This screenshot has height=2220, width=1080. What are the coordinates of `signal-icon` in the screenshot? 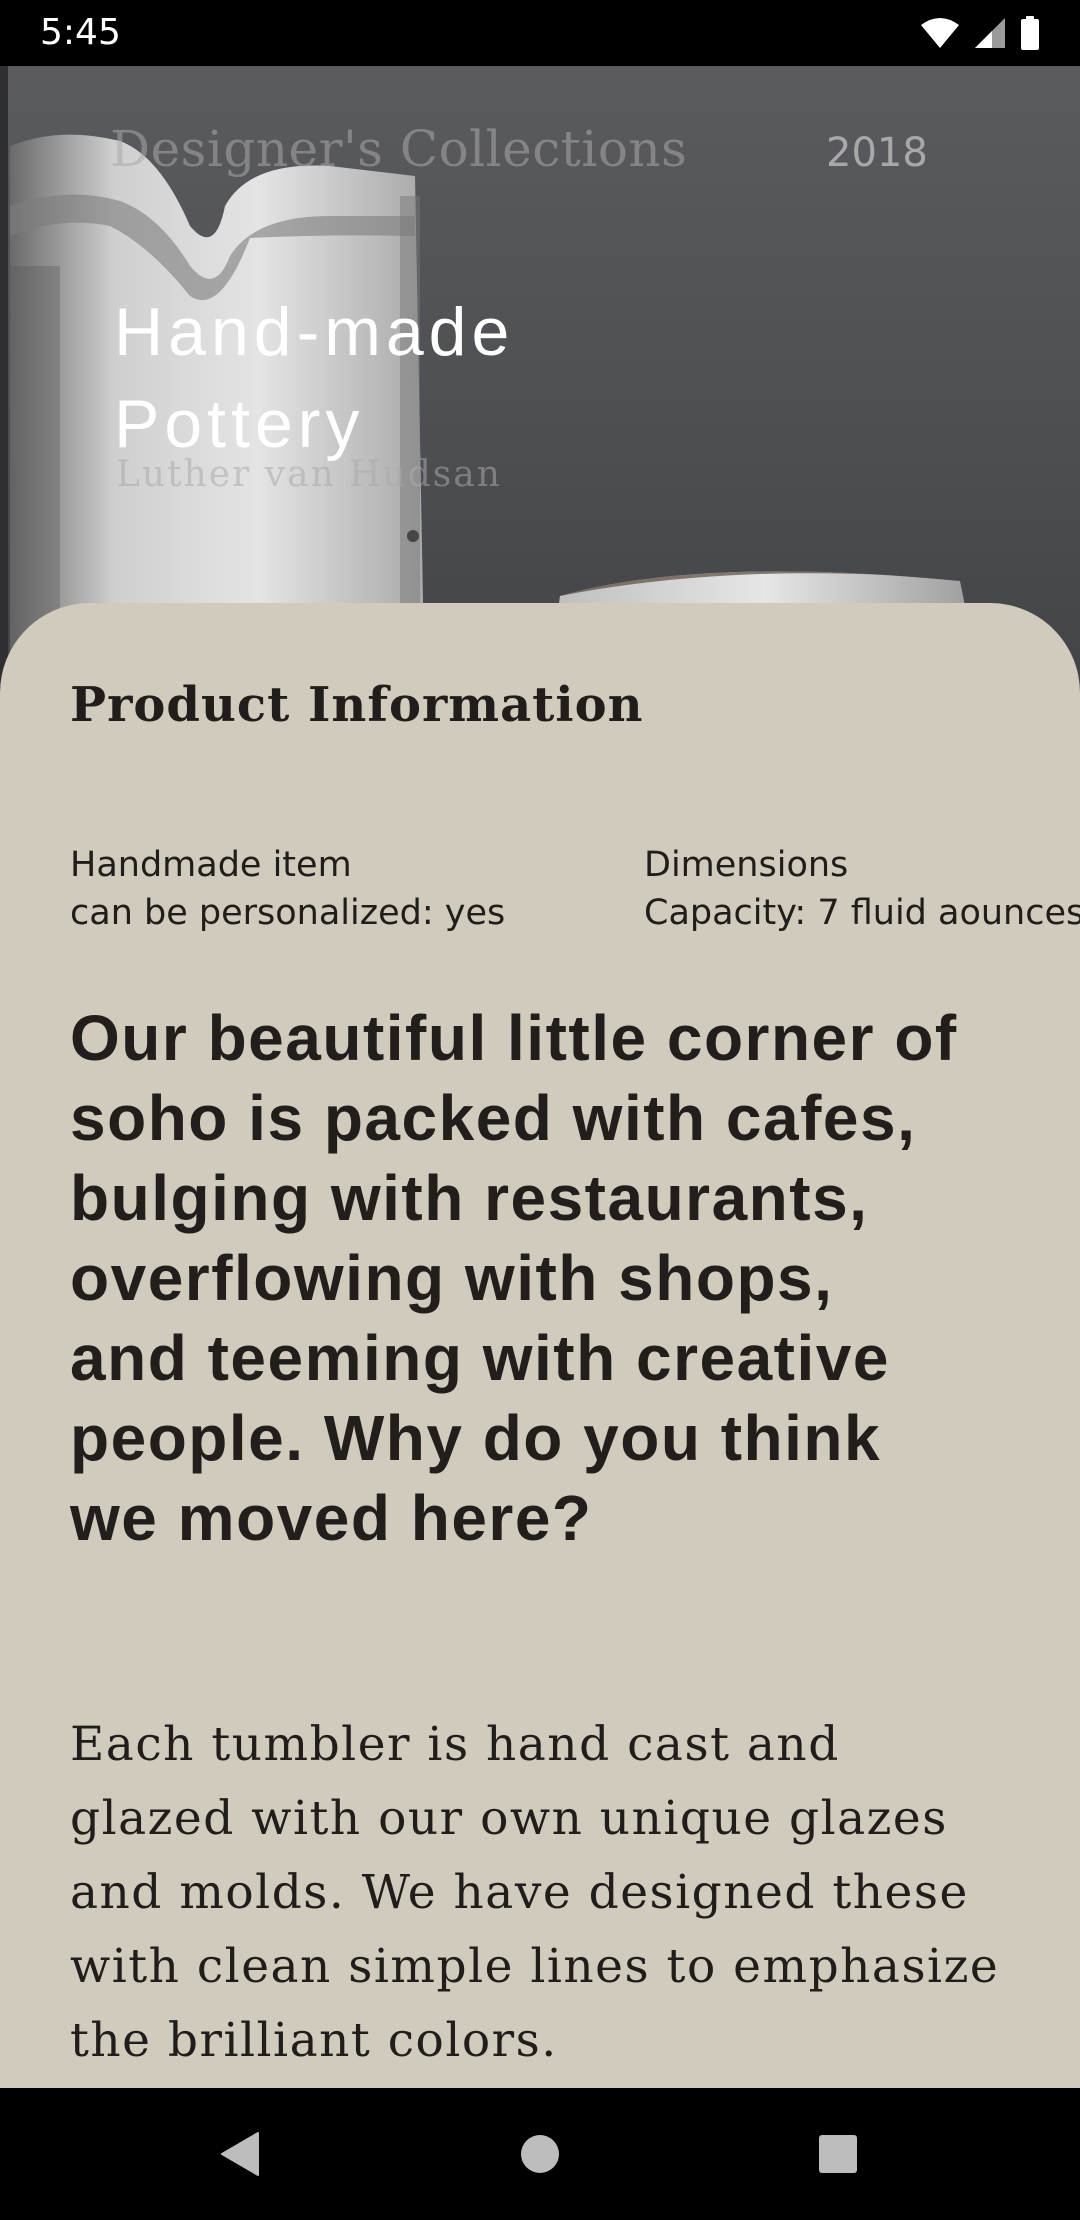 It's located at (990, 33).